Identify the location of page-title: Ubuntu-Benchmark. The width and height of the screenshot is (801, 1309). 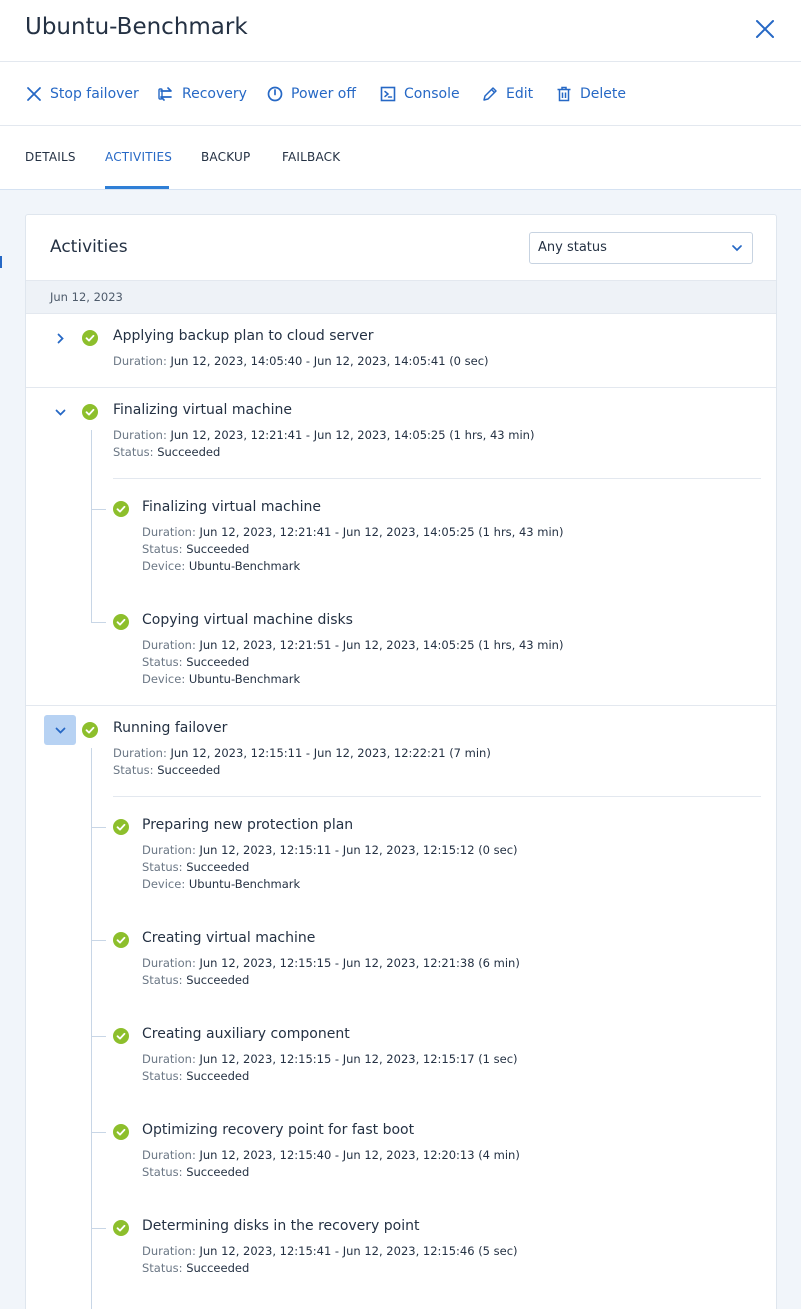
(136, 27).